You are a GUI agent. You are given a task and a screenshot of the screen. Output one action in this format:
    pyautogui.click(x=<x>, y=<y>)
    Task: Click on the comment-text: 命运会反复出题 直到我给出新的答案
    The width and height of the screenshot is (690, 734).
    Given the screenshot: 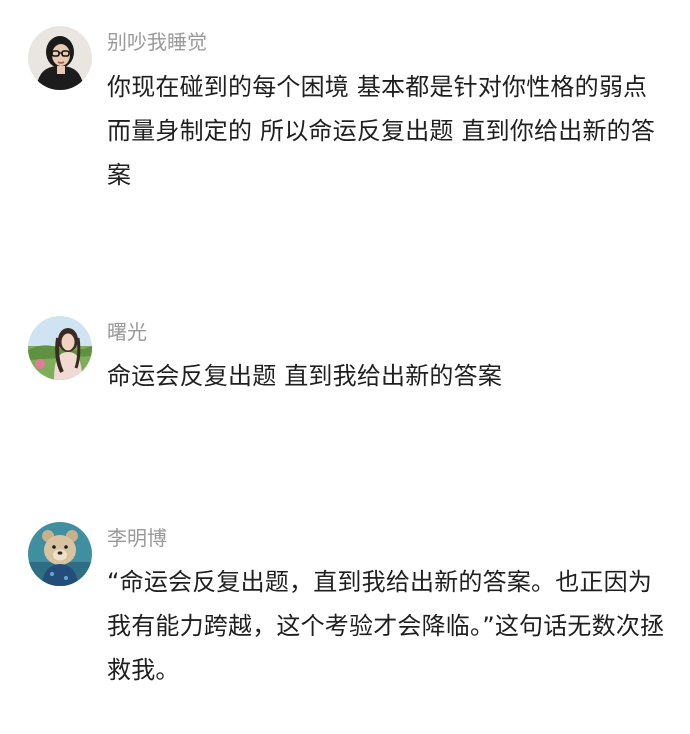 What is the action you would take?
    pyautogui.click(x=305, y=376)
    